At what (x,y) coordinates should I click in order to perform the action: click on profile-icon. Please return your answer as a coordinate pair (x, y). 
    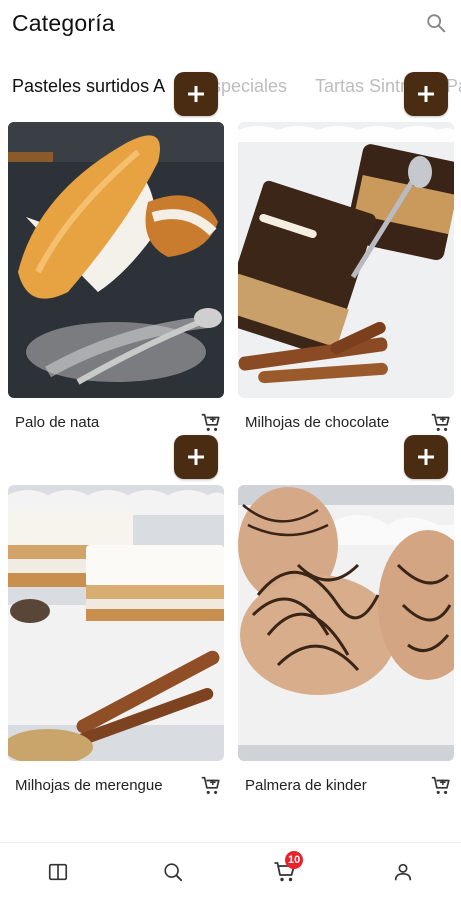
    Looking at the image, I should click on (403, 872).